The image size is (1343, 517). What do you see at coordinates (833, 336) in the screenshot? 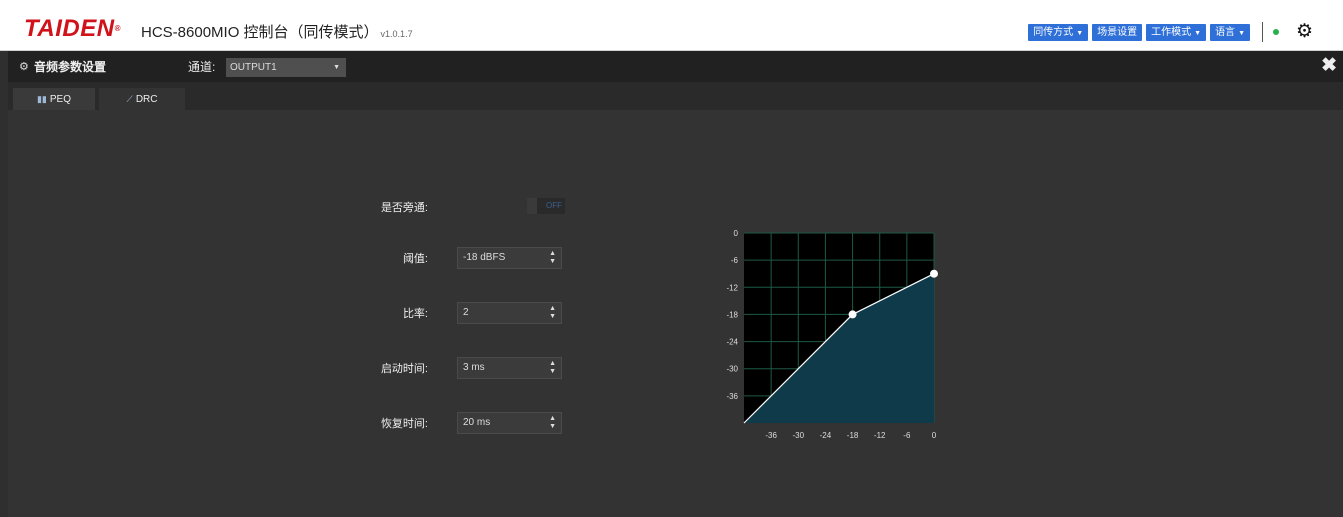
I see `drc-curve-chart: -36 -30 -24 -18 -12 -6 0 0 -6 -12 -18 -24 -30 -36` at bounding box center [833, 336].